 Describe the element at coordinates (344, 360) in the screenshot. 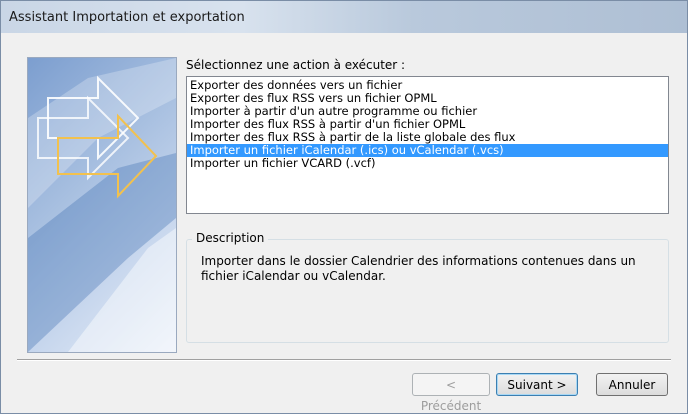

I see `separator` at that location.